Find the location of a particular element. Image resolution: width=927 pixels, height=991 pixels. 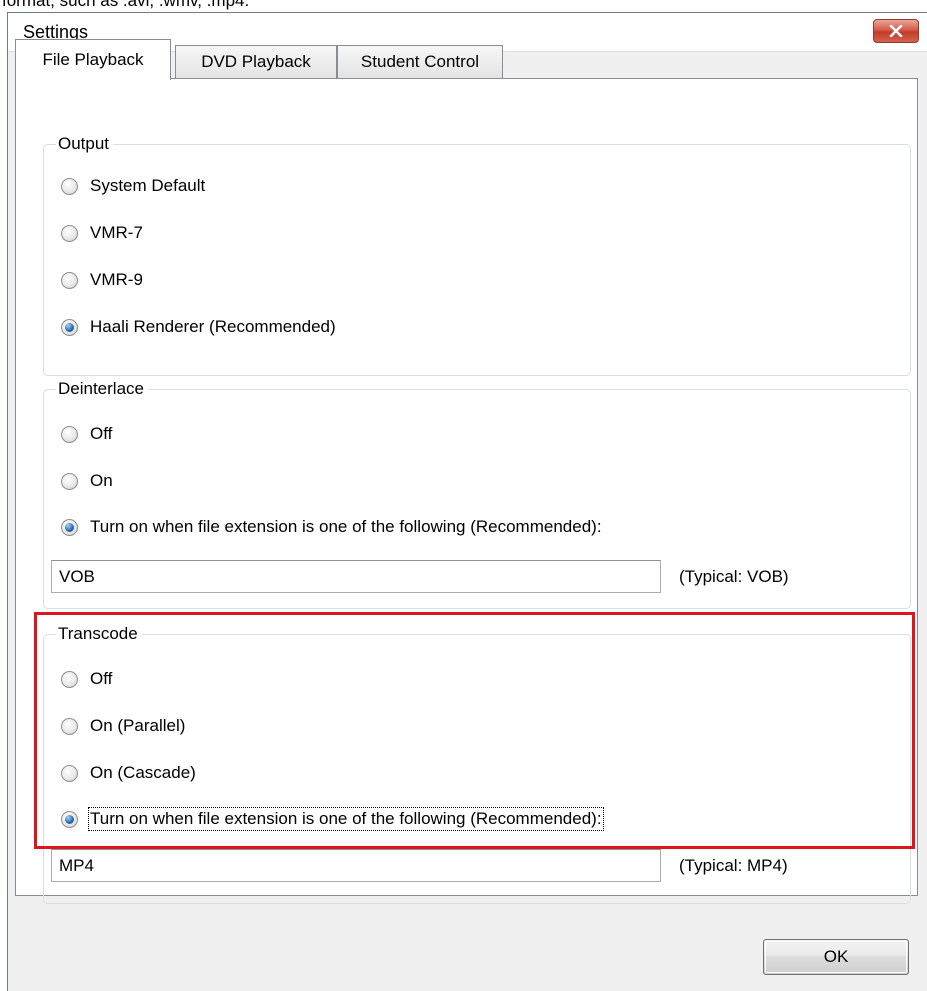

radio-label: On (Parallel) is located at coordinates (138, 725).